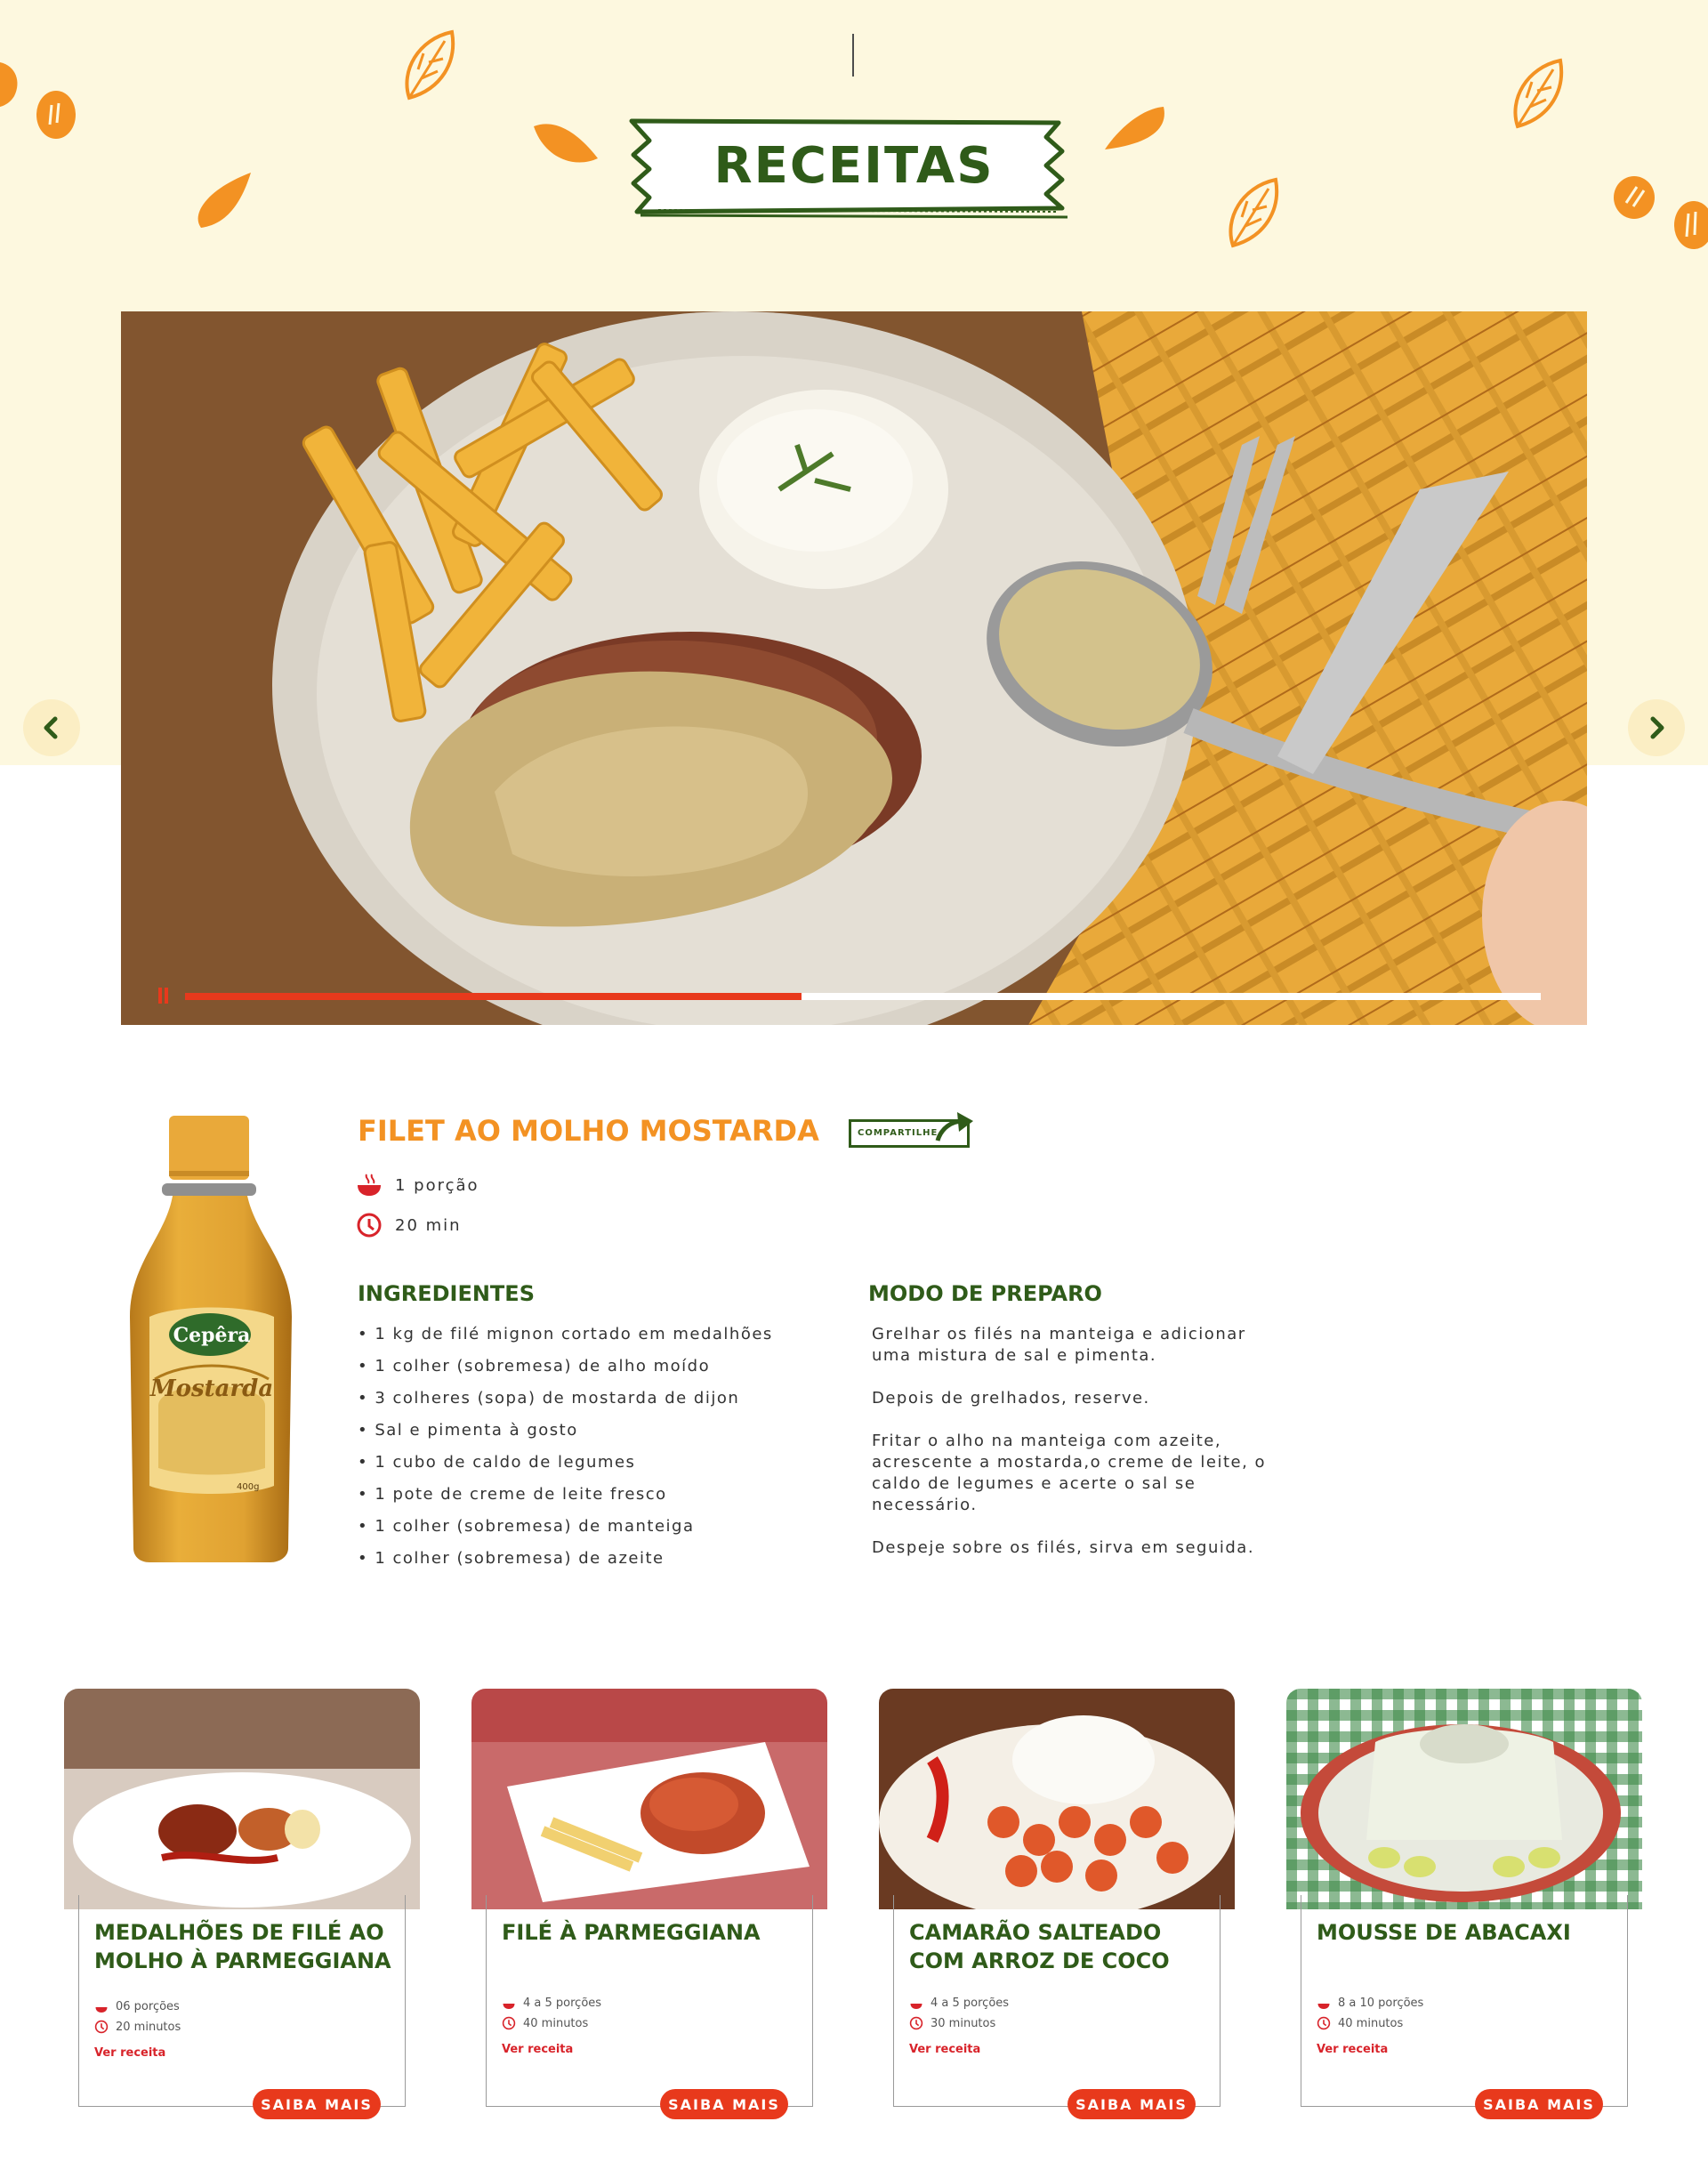  What do you see at coordinates (446, 1294) in the screenshot?
I see `ingredients-title: INGREDIENTES` at bounding box center [446, 1294].